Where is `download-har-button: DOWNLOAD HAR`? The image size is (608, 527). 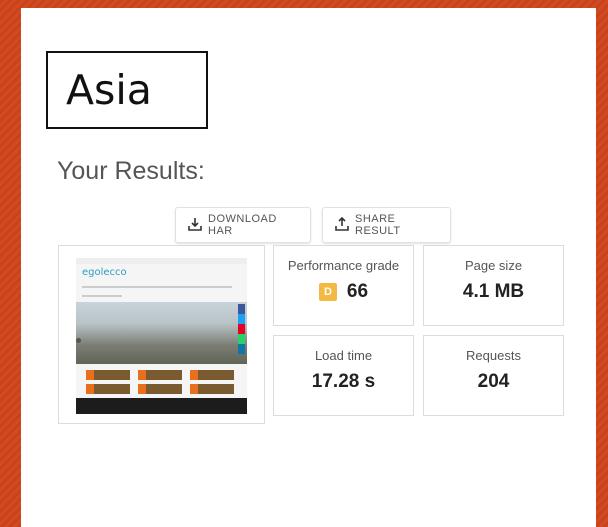 download-har-button: DOWNLOAD HAR is located at coordinates (243, 225).